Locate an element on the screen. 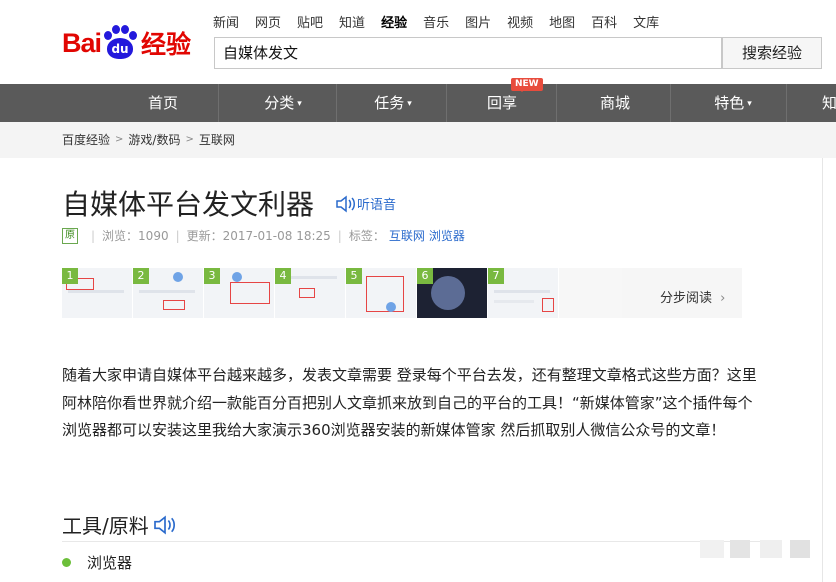 The width and height of the screenshot is (836, 582). nav-zhidao-label: 知 is located at coordinates (829, 103).